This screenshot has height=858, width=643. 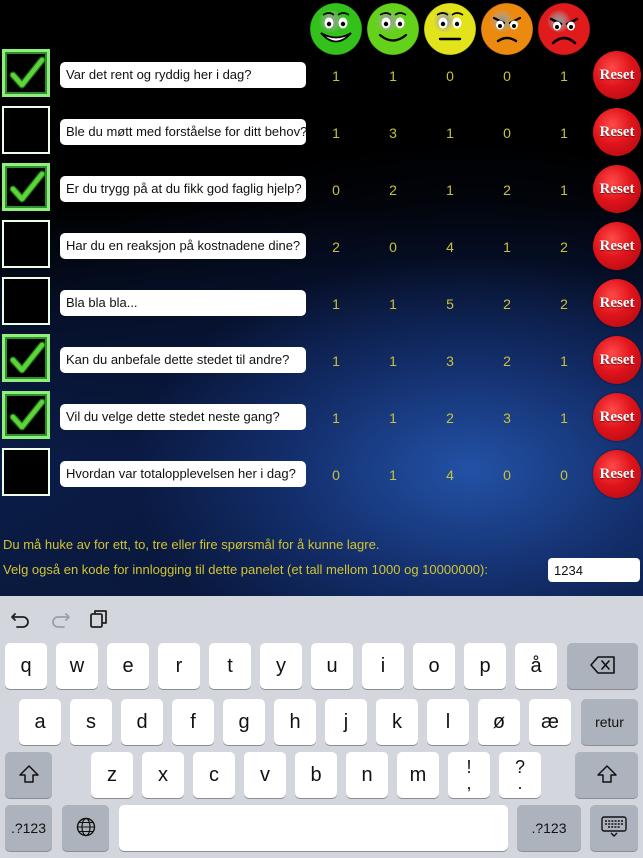 I want to click on key-æ: æ, so click(x=550, y=722).